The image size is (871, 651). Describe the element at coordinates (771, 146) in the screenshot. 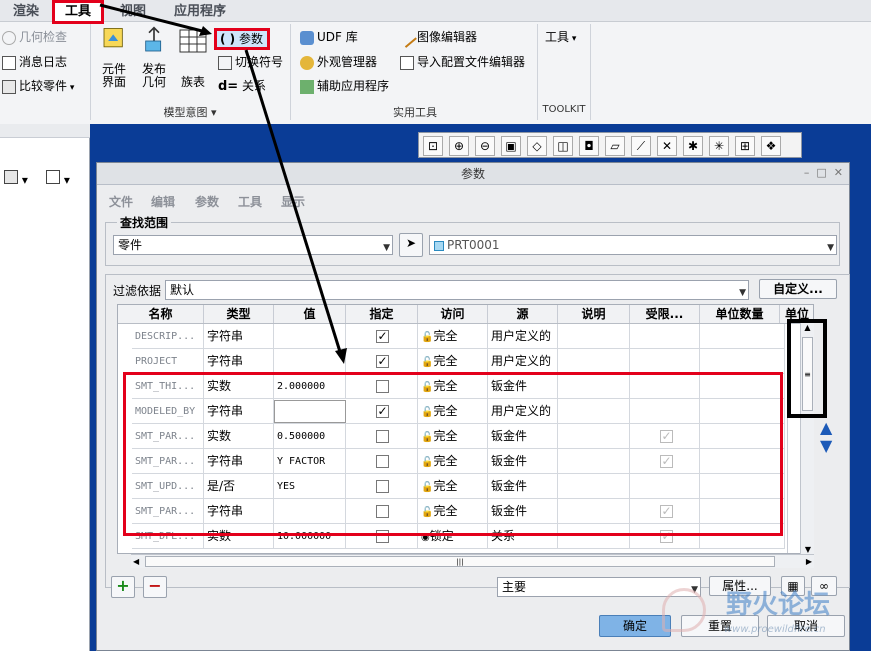

I see `appearance-icon: ❖` at that location.